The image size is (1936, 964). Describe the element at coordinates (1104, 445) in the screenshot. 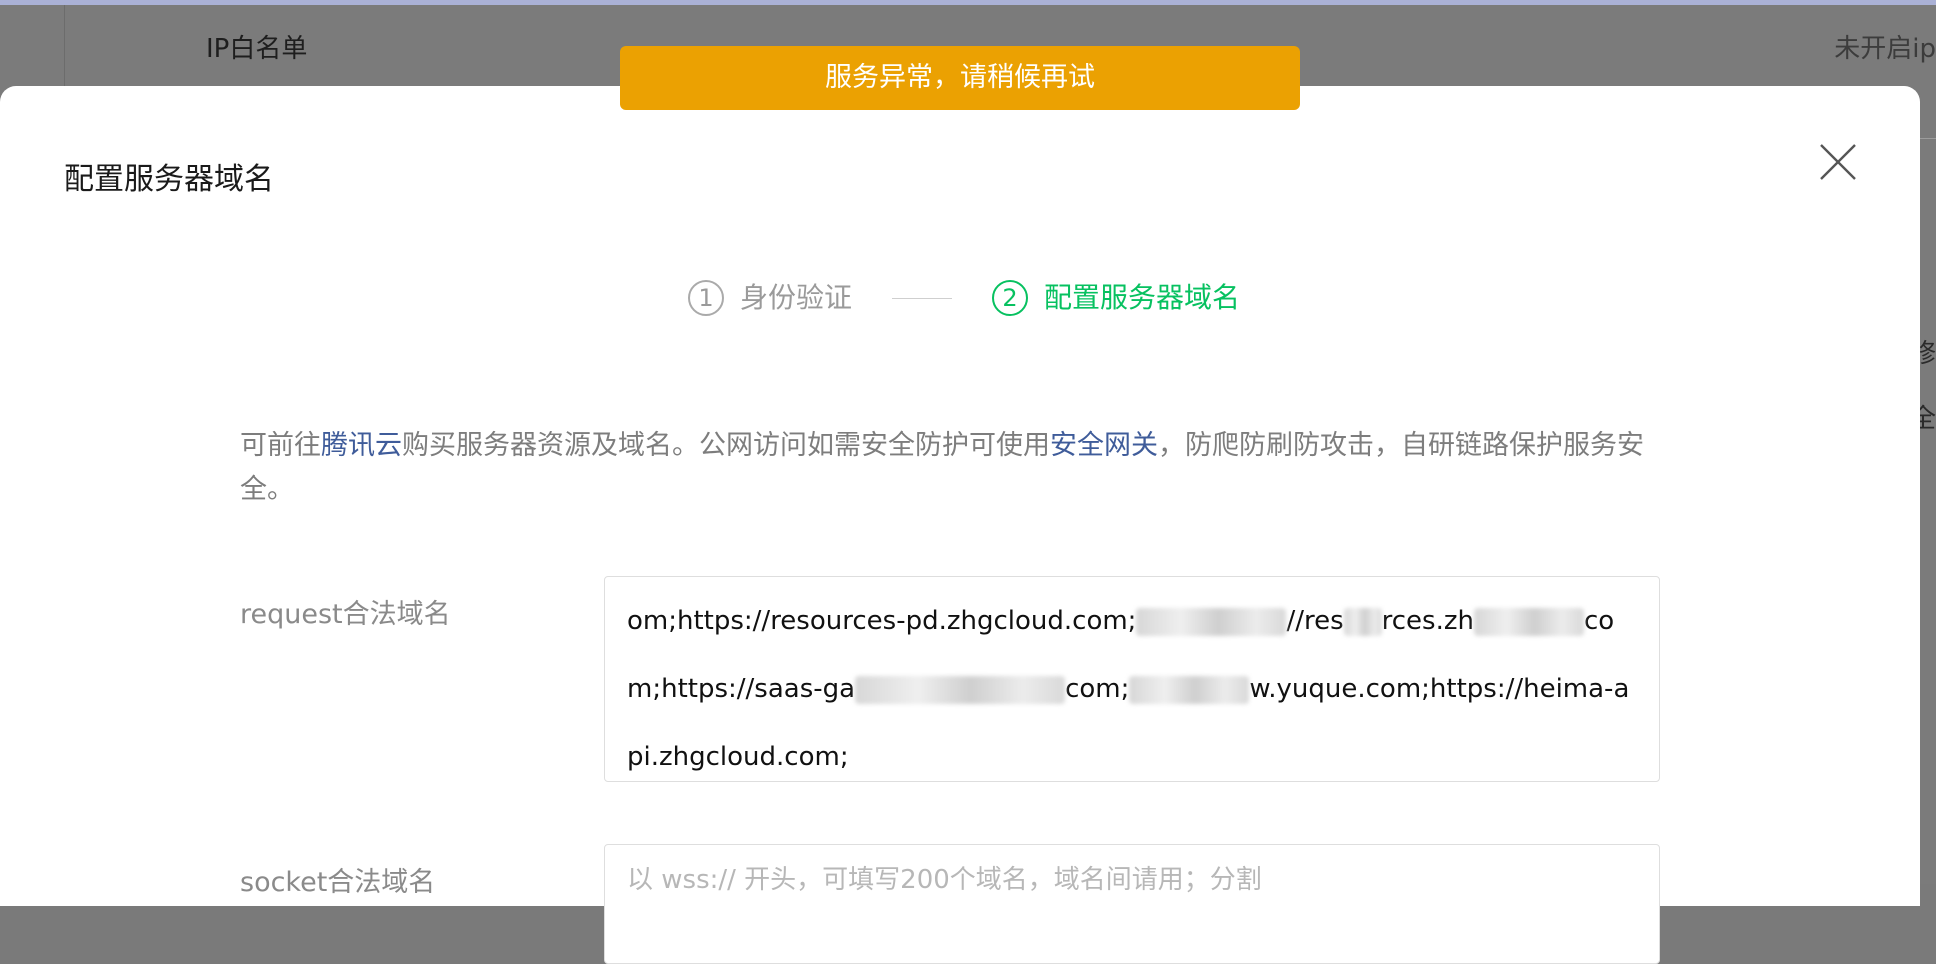

I see `security-gateway-link: 安全网关` at that location.